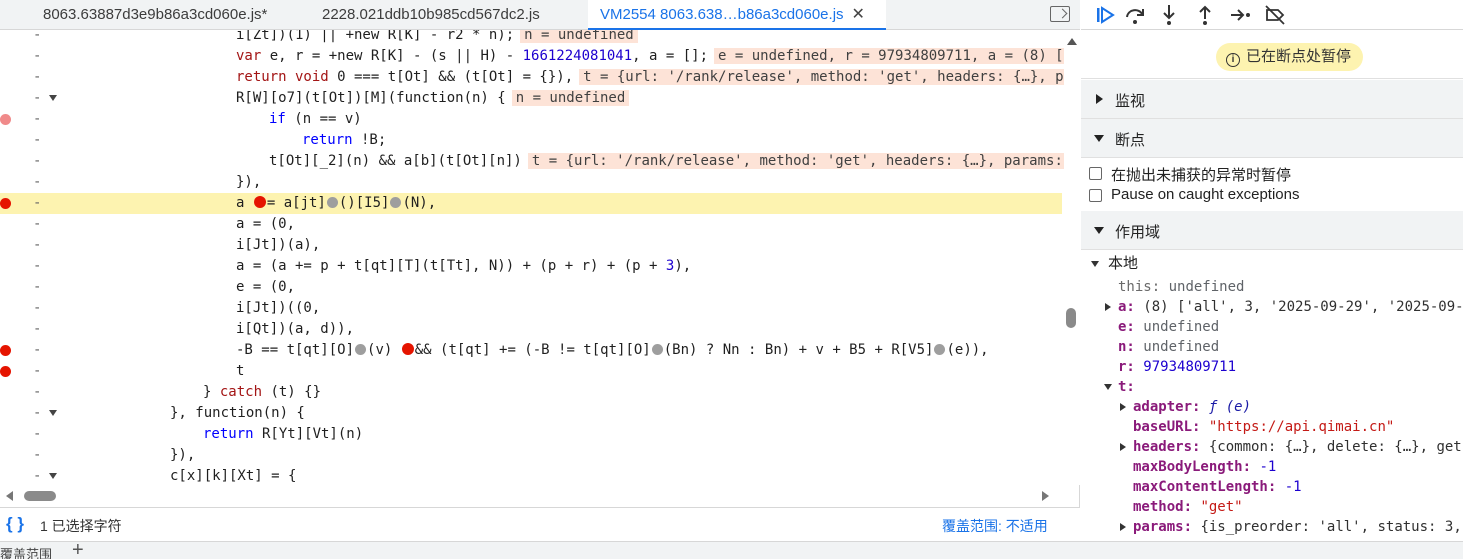  Describe the element at coordinates (531, 413) in the screenshot. I see `code-line: - }, function(n) {` at that location.